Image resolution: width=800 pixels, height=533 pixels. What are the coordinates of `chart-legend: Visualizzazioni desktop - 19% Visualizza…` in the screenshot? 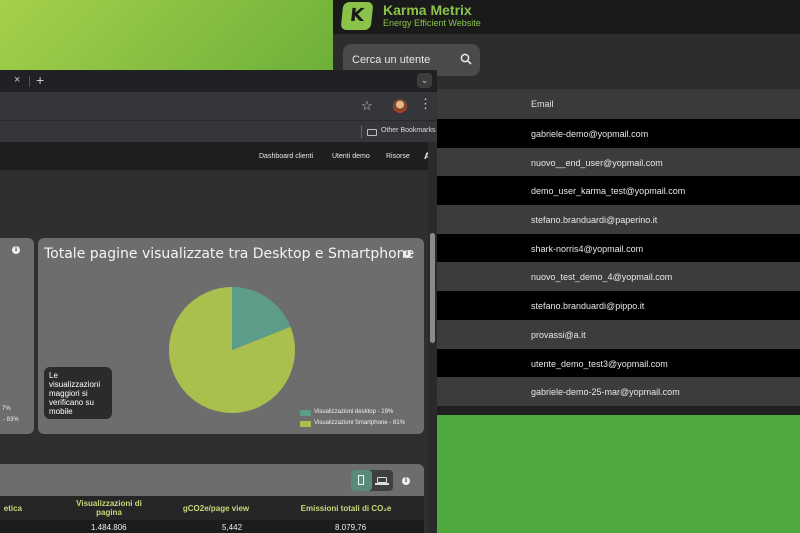 It's located at (352, 420).